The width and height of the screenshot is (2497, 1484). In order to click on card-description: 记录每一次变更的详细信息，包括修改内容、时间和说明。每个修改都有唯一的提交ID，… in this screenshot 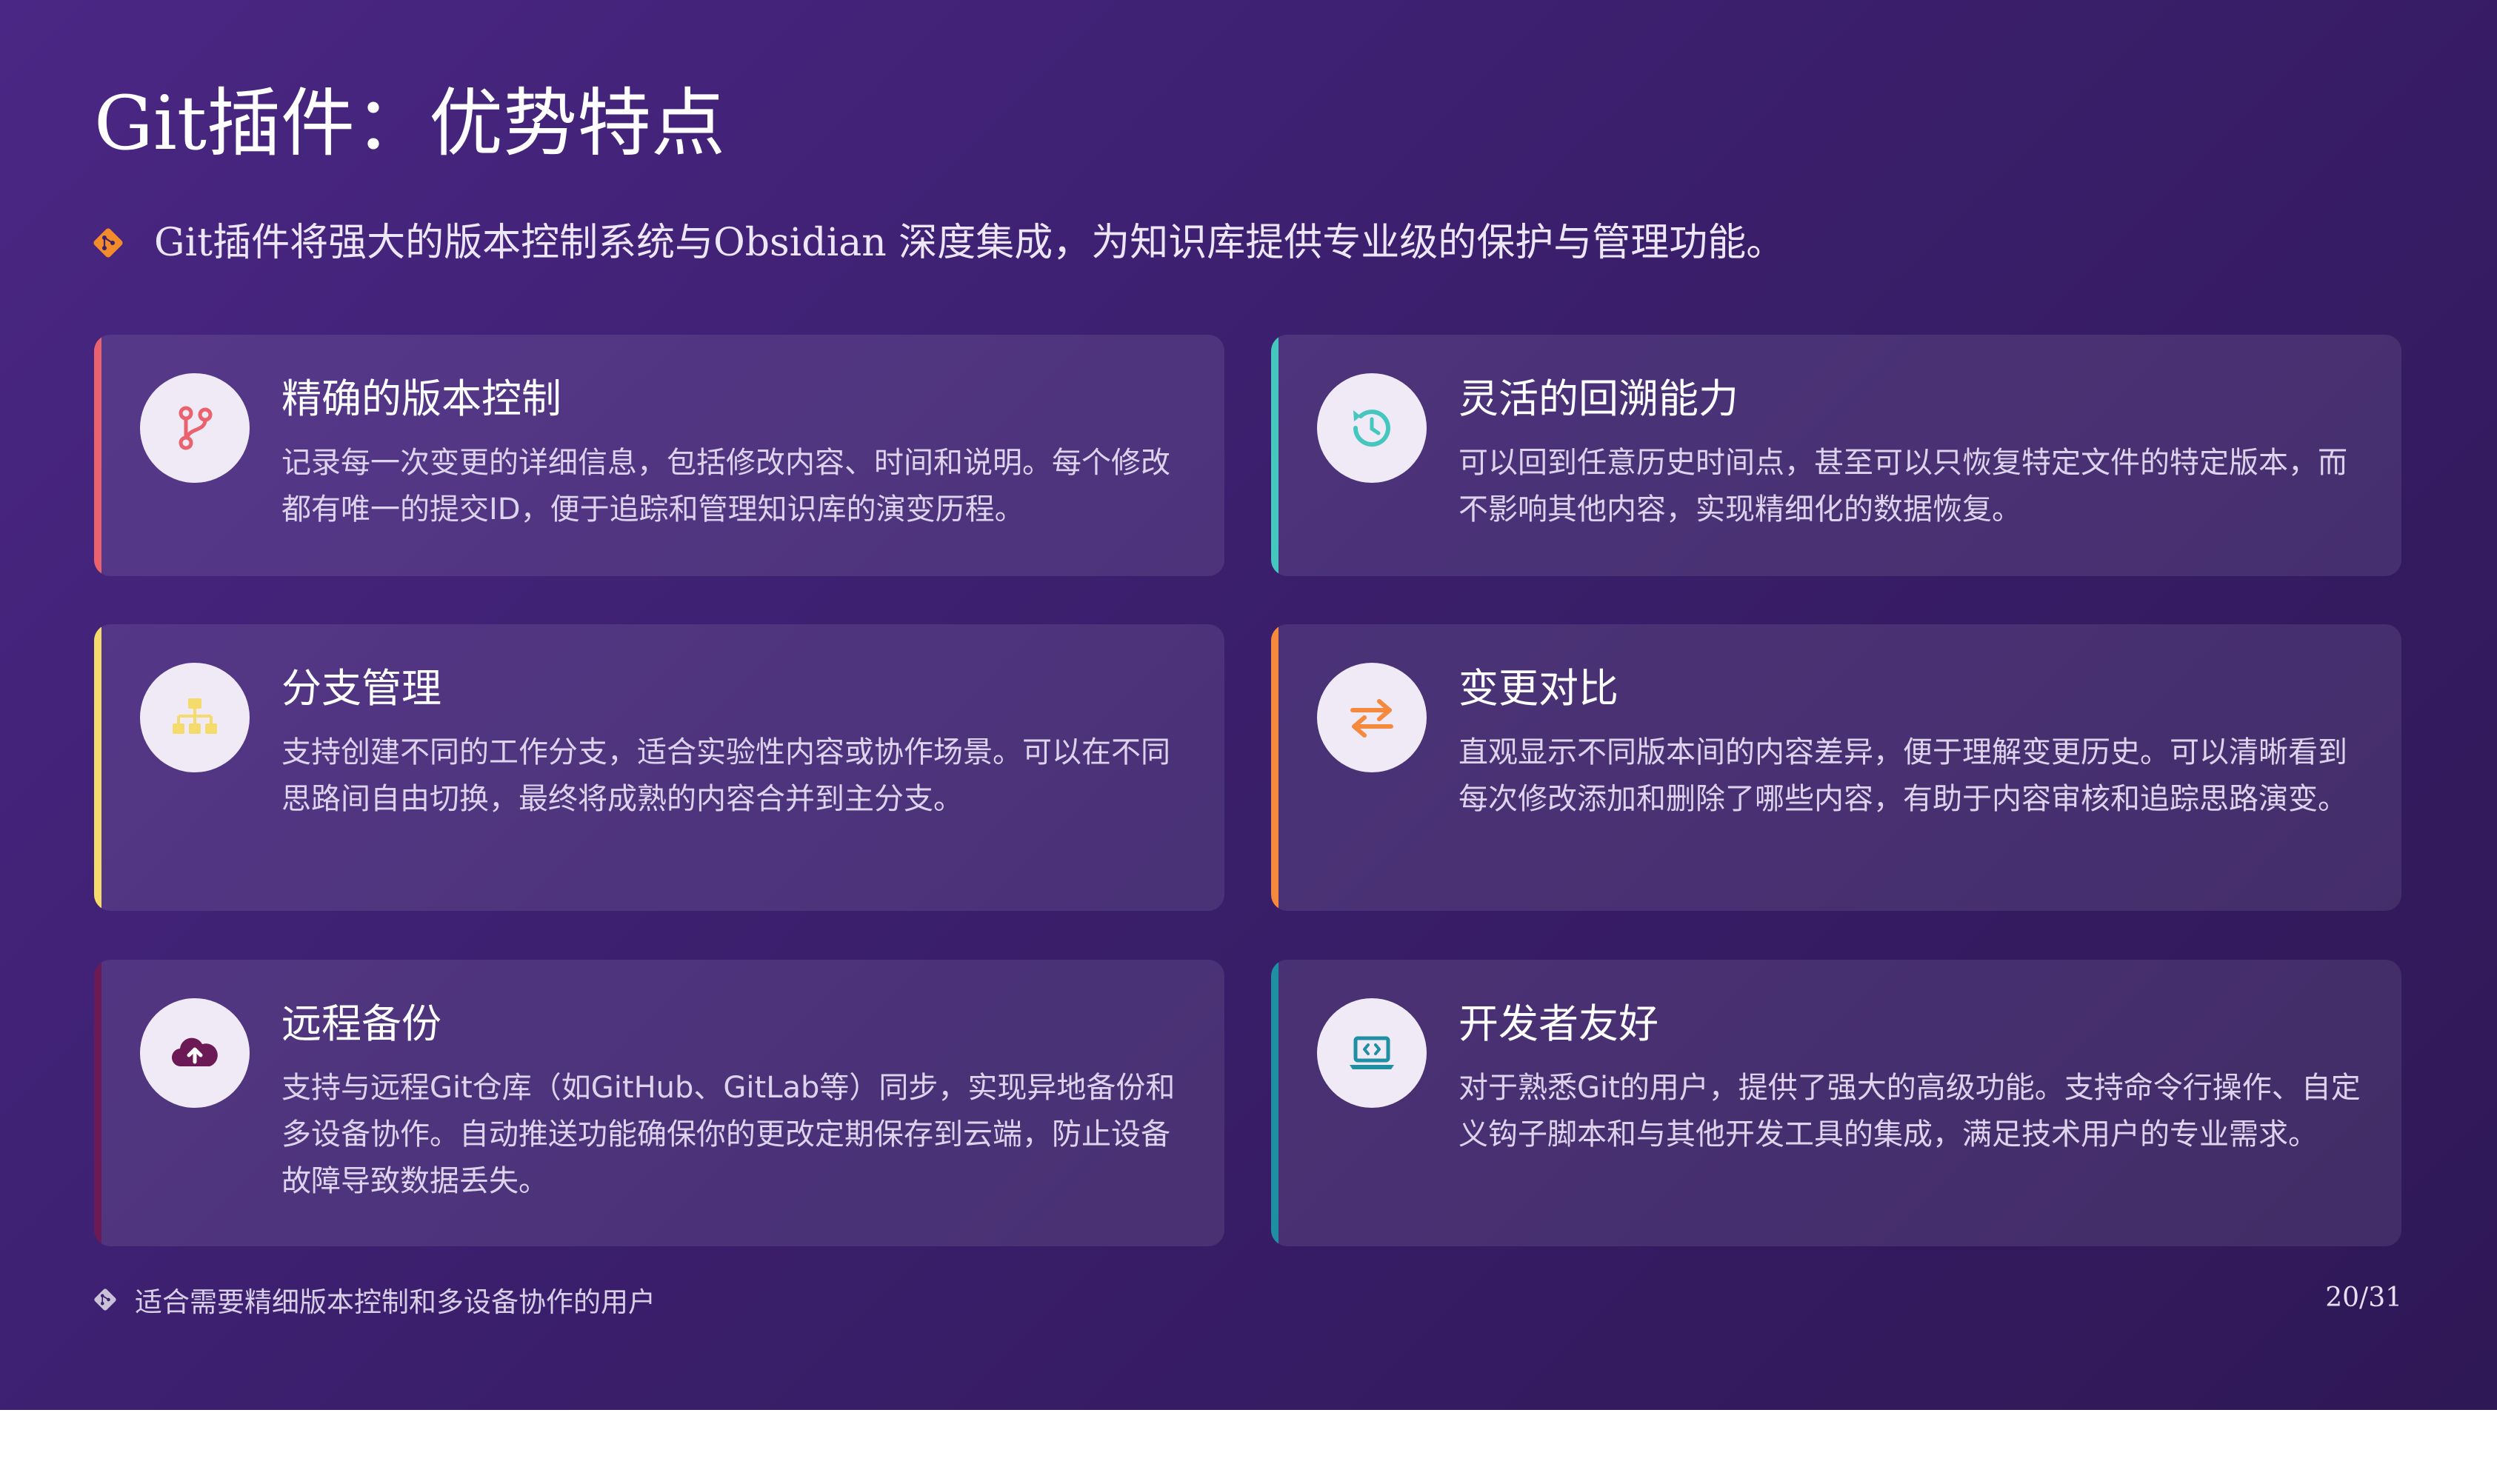, I will do `click(726, 486)`.